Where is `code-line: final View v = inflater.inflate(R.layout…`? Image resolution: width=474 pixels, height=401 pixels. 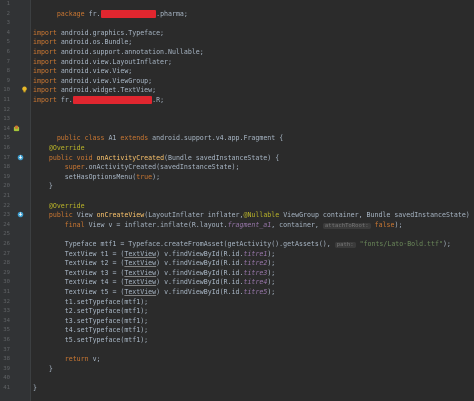
code-line: final View v = inflater.inflate(R.layout… is located at coordinates (253, 226).